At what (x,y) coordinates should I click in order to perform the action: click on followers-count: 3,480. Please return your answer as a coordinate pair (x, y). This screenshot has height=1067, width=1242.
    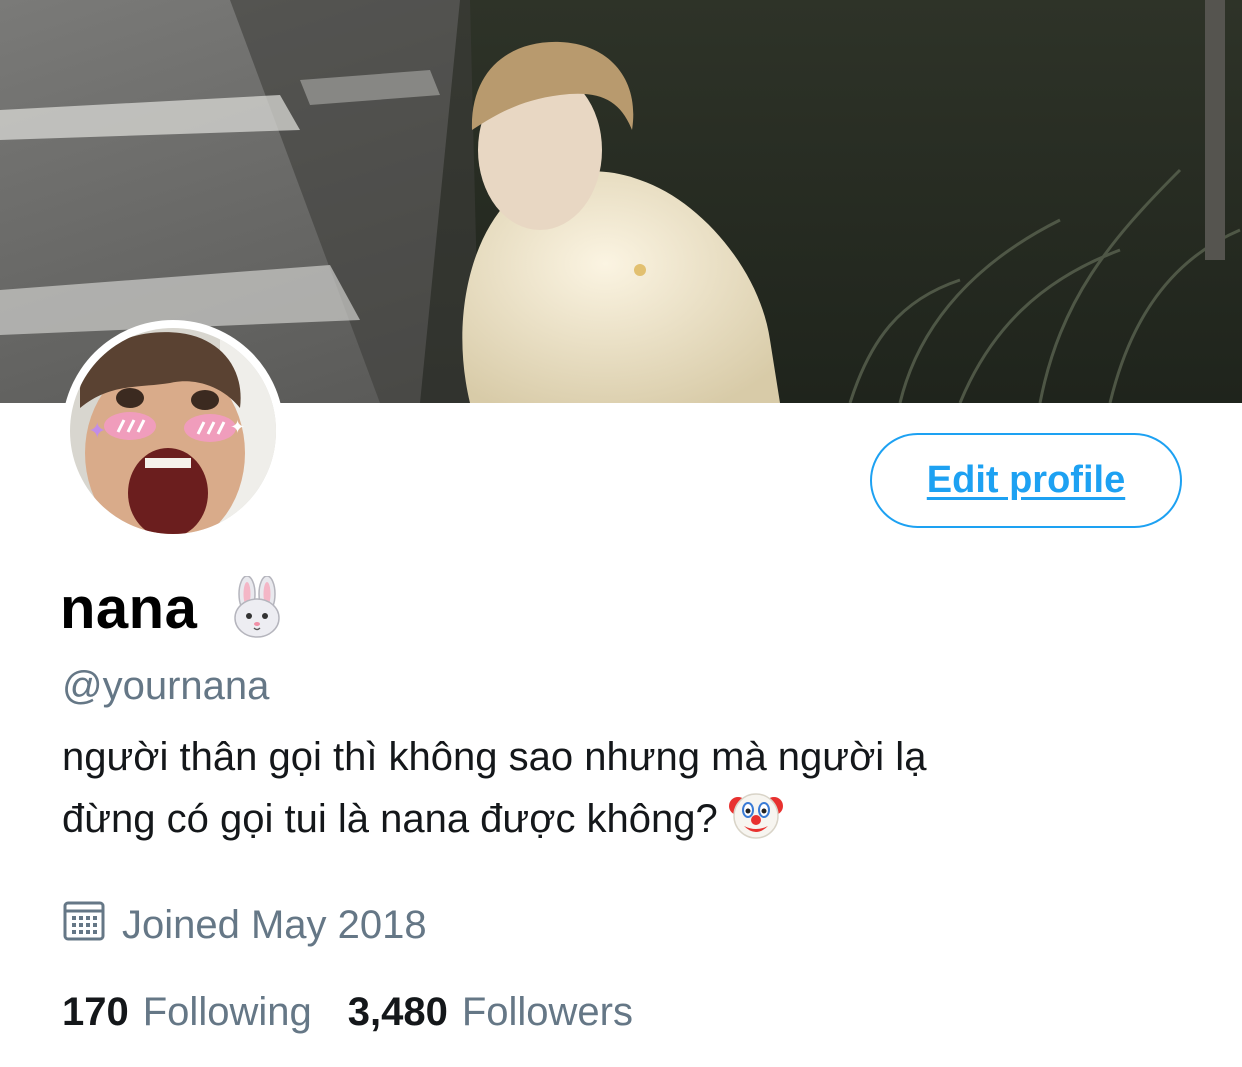
    Looking at the image, I should click on (397, 1012).